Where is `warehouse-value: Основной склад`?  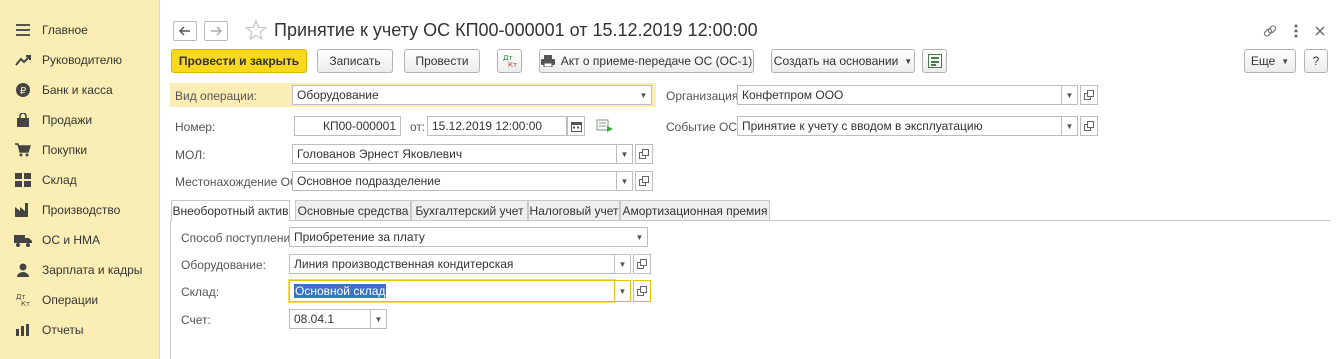
warehouse-value: Основной склад is located at coordinates (340, 291).